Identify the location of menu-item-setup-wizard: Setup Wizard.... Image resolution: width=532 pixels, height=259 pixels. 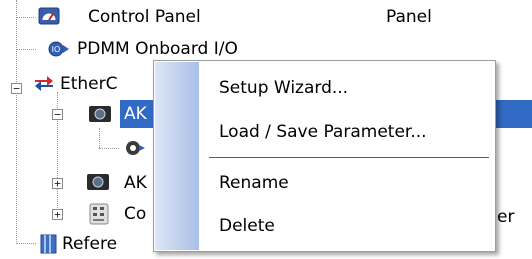
(283, 88).